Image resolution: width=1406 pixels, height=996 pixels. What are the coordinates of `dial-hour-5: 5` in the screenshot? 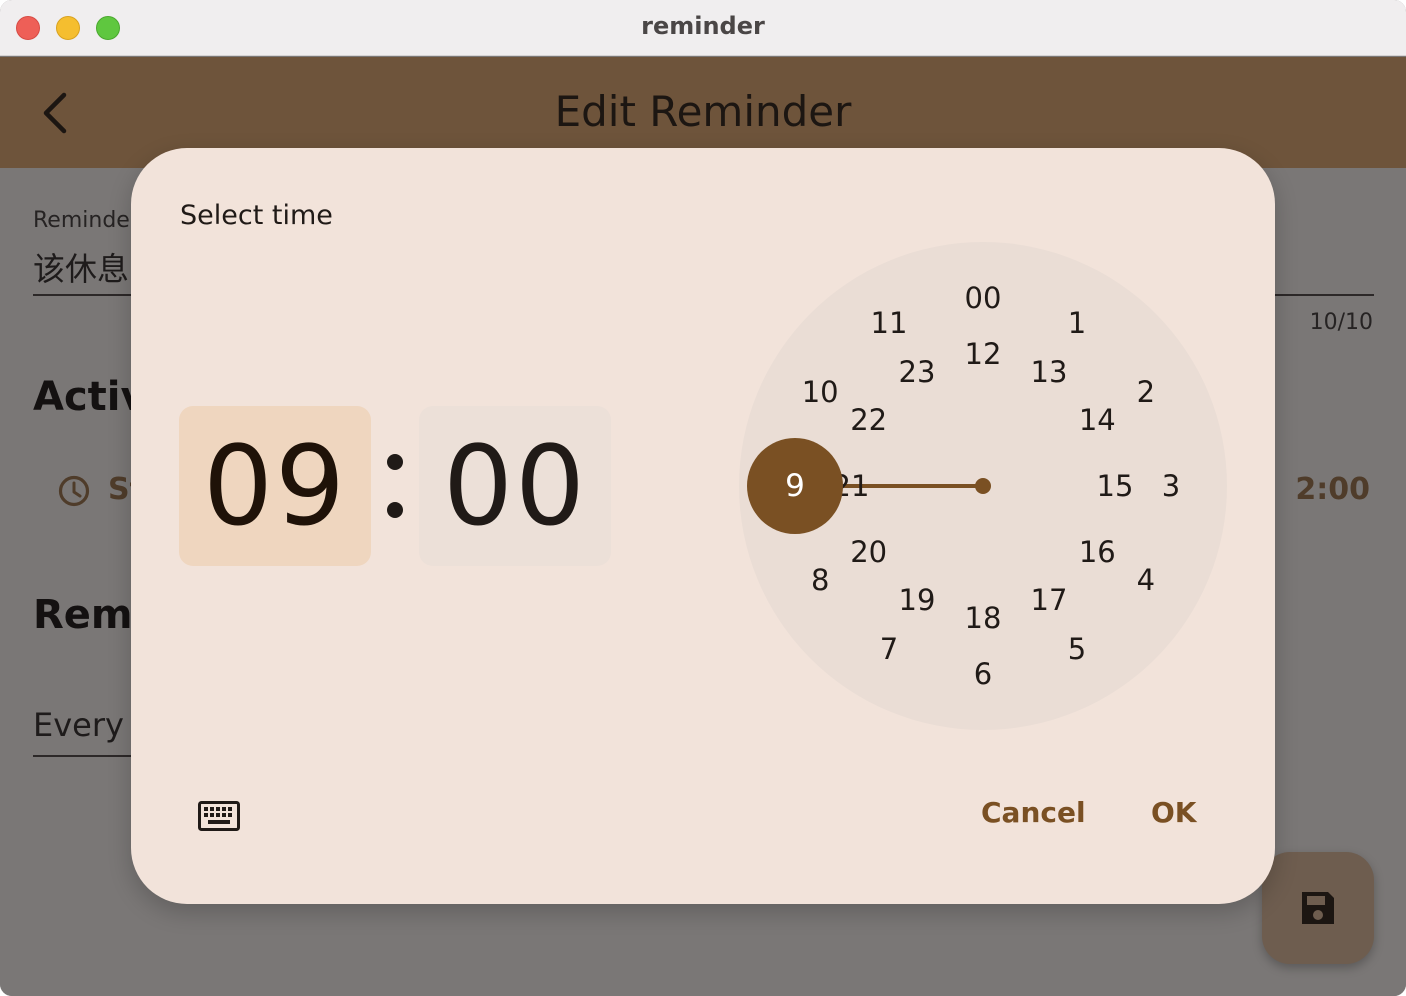 It's located at (1077, 649).